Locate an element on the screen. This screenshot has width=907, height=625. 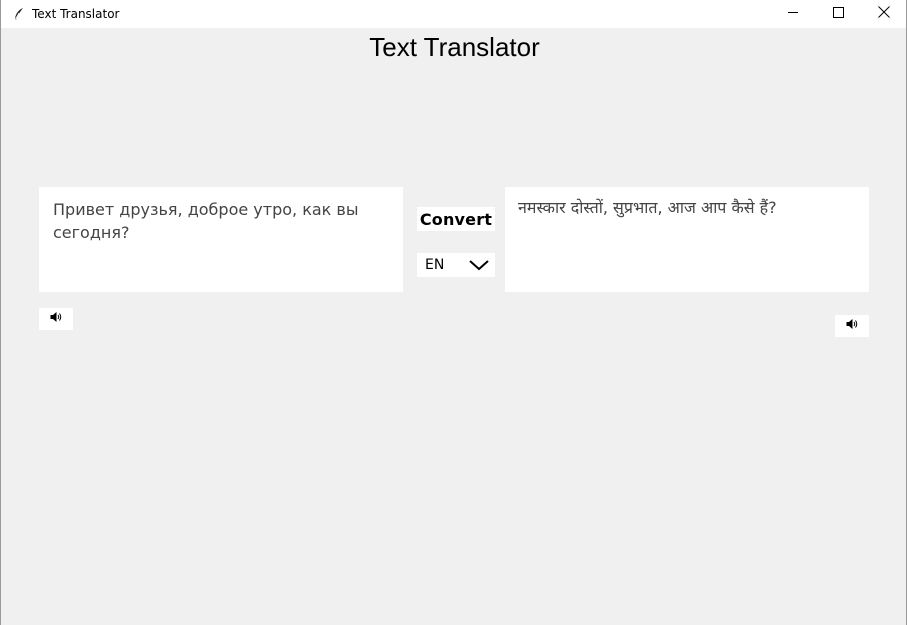
close-button is located at coordinates (883, 14).